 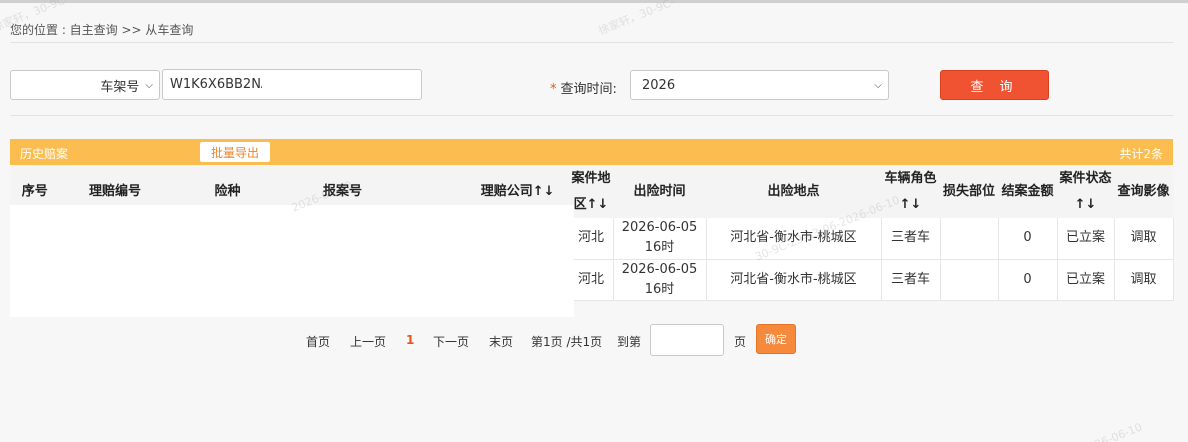 I want to click on panel-header: 历史赔案 批量导出 共计2条, so click(x=591, y=152).